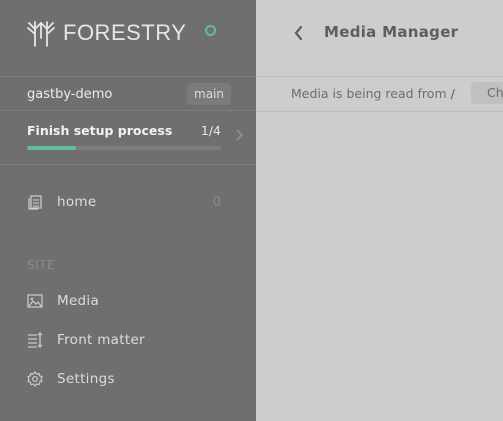  I want to click on brand-logo: FORESTRY, so click(106, 33).